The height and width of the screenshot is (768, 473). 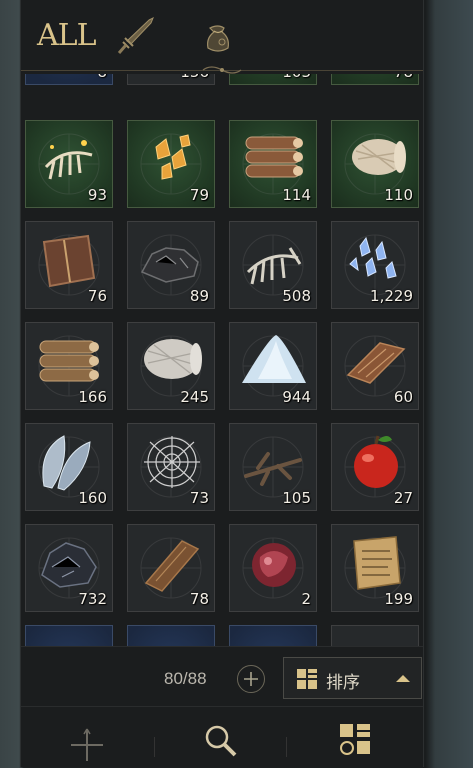 What do you see at coordinates (218, 36) in the screenshot?
I see `pouch-icon` at bounding box center [218, 36].